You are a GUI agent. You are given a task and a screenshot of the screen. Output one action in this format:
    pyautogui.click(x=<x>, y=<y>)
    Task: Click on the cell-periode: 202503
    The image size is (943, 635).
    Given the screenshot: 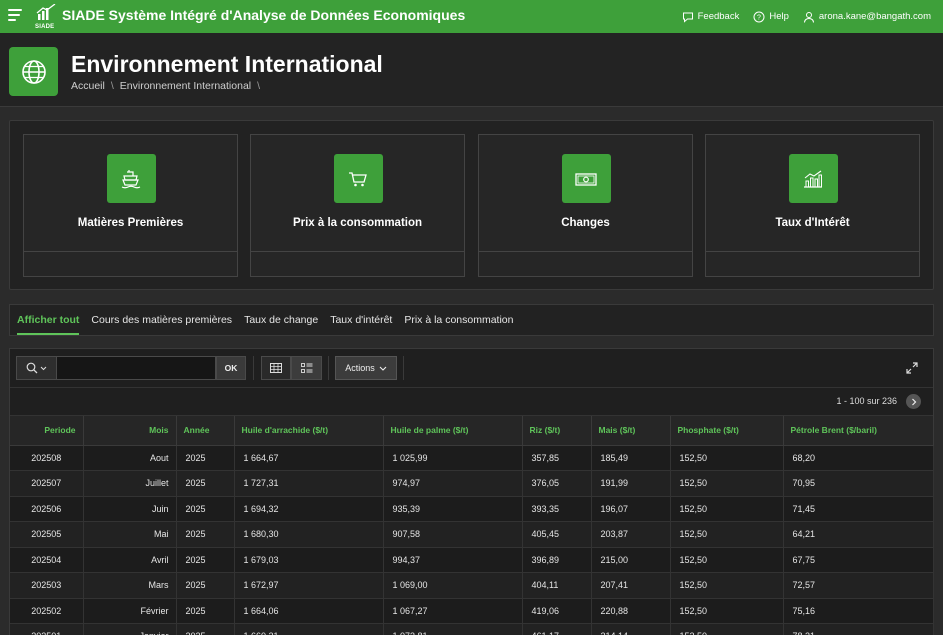 What is the action you would take?
    pyautogui.click(x=47, y=585)
    